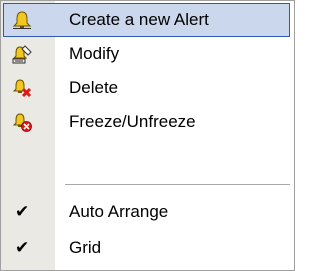 The height and width of the screenshot is (271, 320). Describe the element at coordinates (146, 54) in the screenshot. I see `menu-item-modify: Modify` at that location.